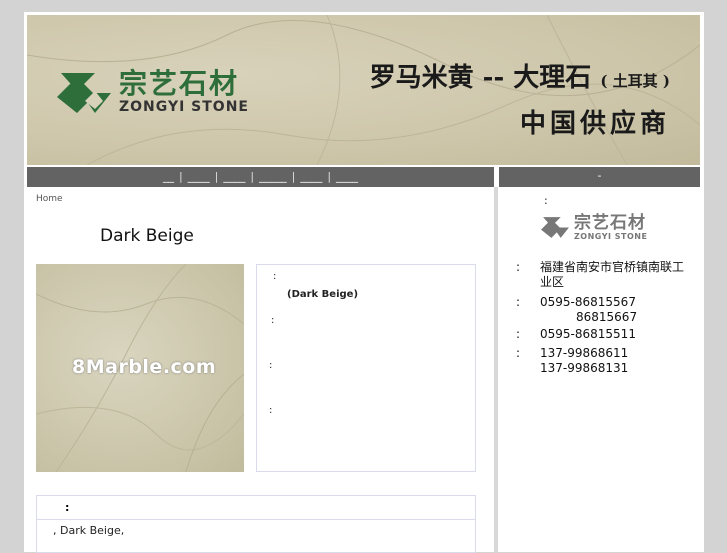 The width and height of the screenshot is (727, 553). I want to click on contact-value: 137-99868611, so click(584, 353).